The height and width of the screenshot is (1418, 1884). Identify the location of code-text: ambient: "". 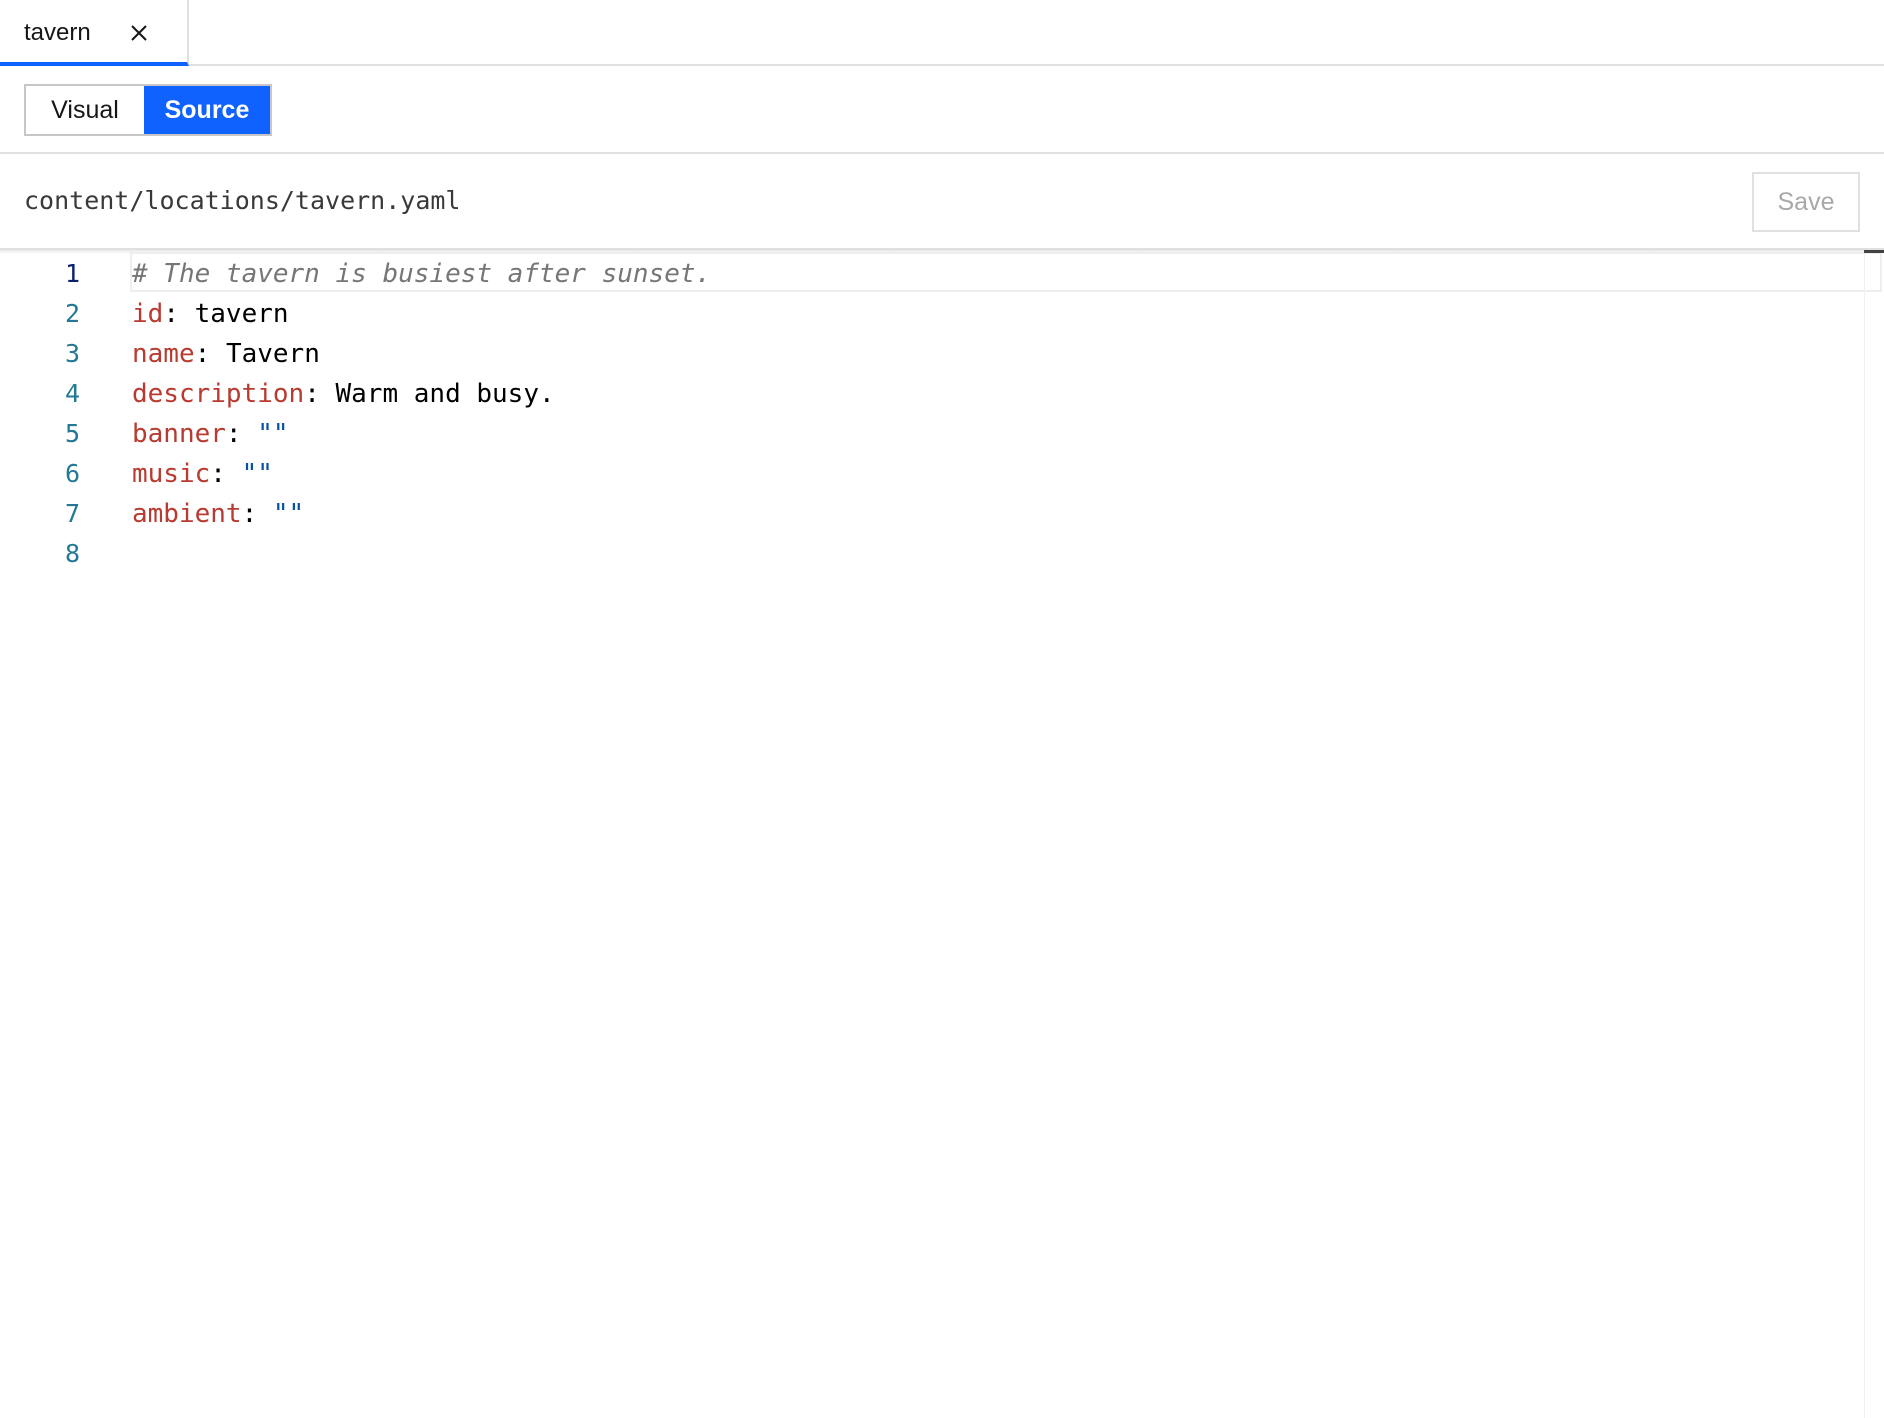
(218, 514).